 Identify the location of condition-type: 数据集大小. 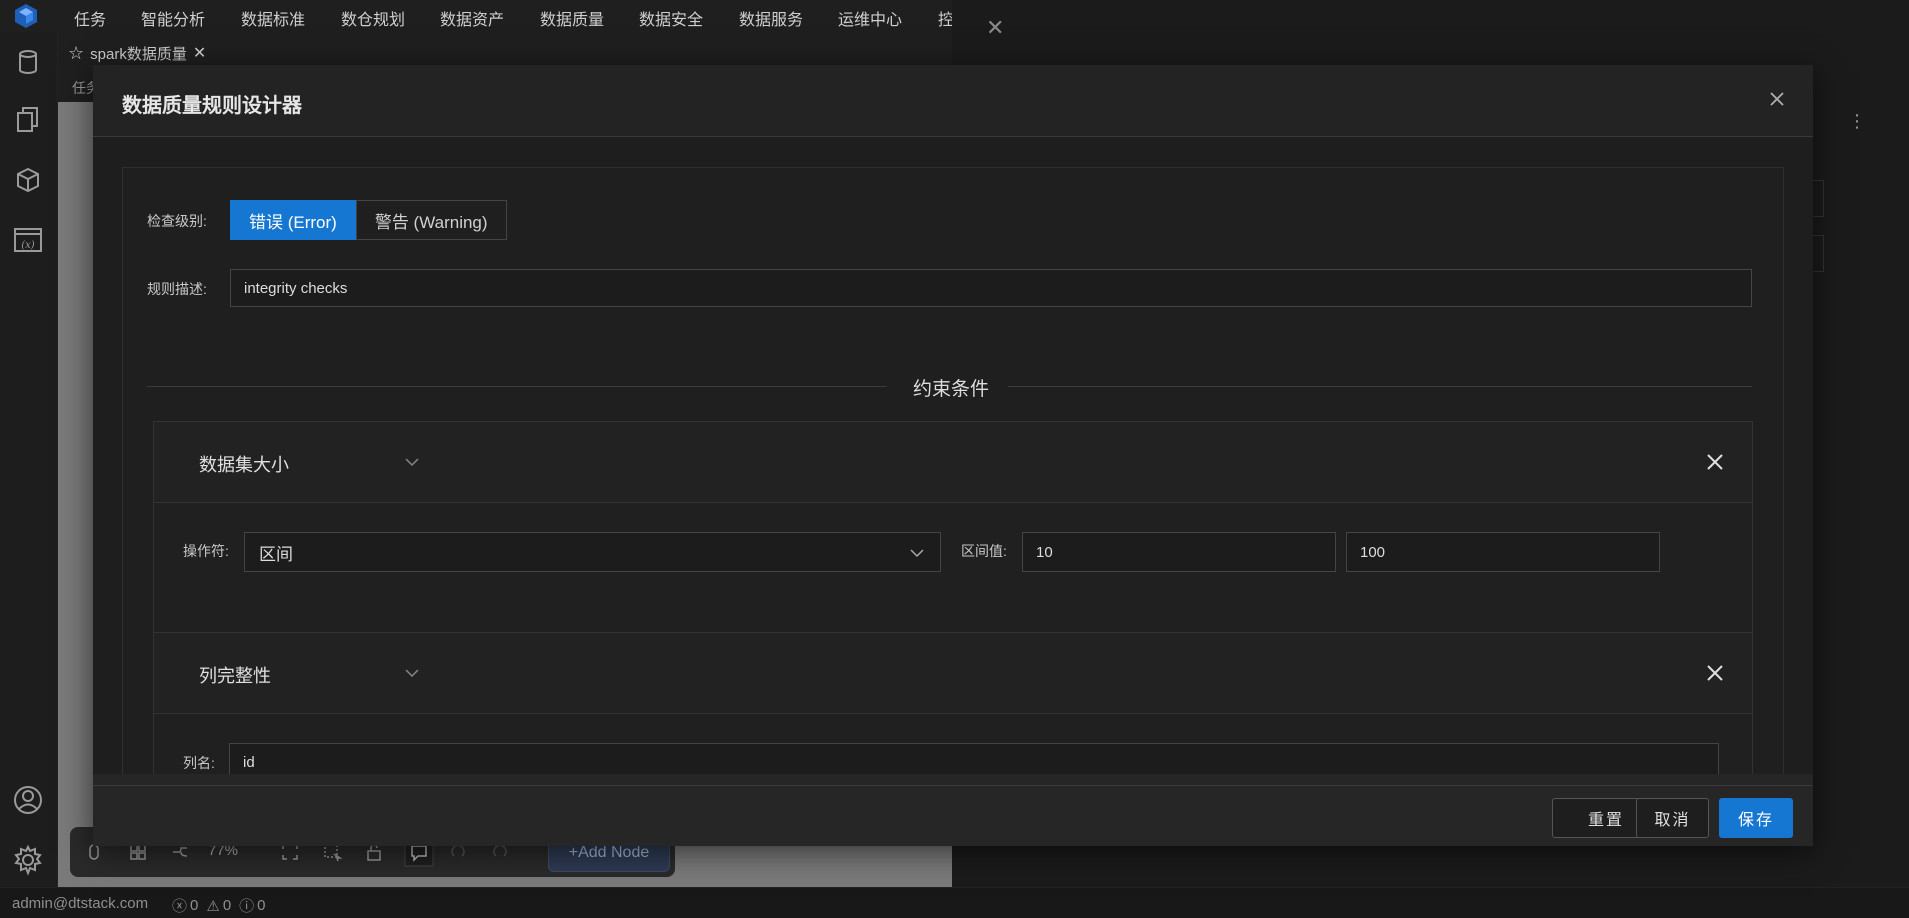
(244, 464).